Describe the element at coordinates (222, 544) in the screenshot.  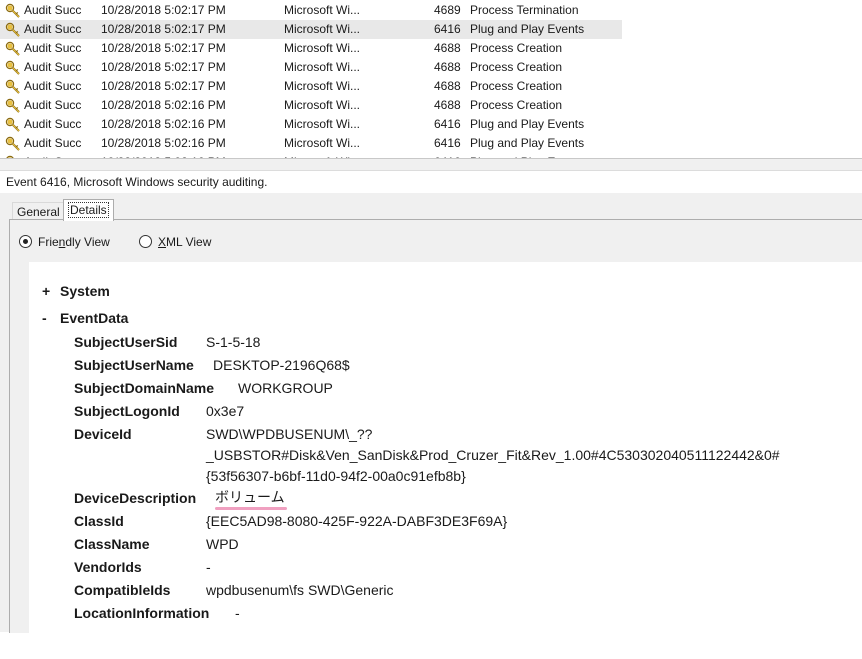
I see `field-value-class-name: WPD` at that location.